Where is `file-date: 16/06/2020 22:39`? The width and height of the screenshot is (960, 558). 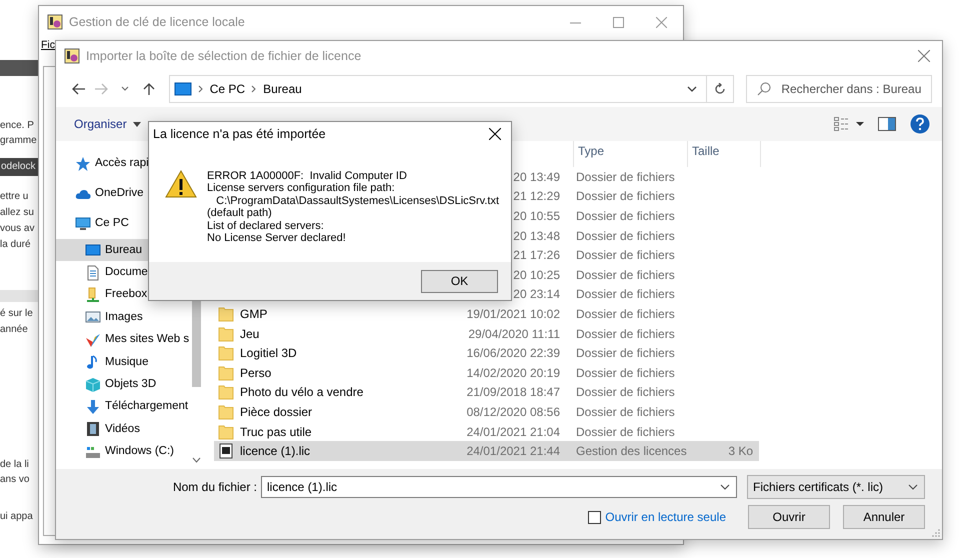 file-date: 16/06/2020 22:39 is located at coordinates (513, 353).